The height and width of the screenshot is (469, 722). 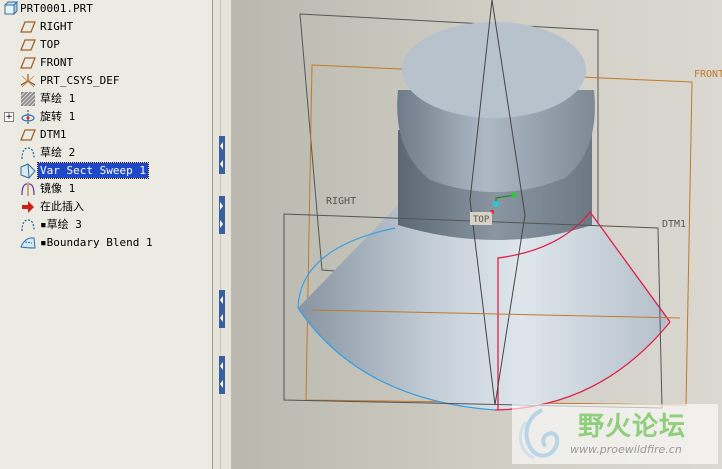 What do you see at coordinates (106, 63) in the screenshot?
I see `tree-item-front: FRONT` at bounding box center [106, 63].